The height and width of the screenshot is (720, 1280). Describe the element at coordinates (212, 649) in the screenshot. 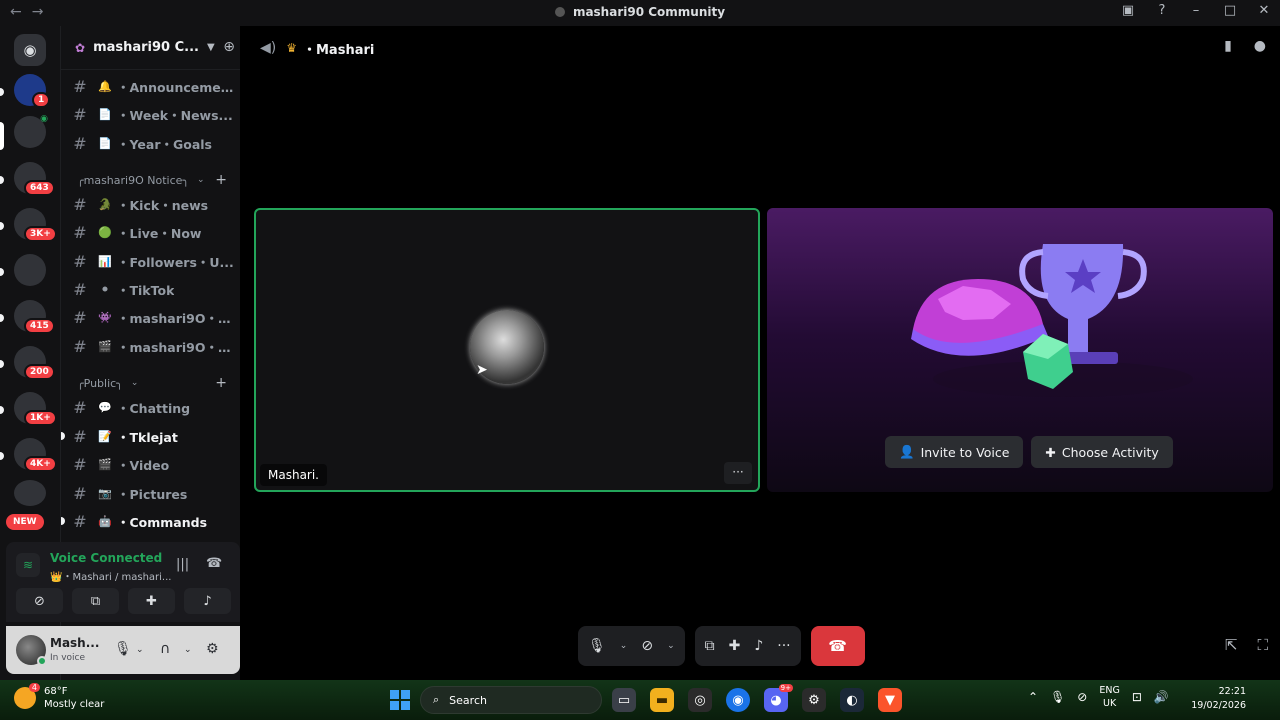

I see `settings-gear-icon: ⚙` at that location.